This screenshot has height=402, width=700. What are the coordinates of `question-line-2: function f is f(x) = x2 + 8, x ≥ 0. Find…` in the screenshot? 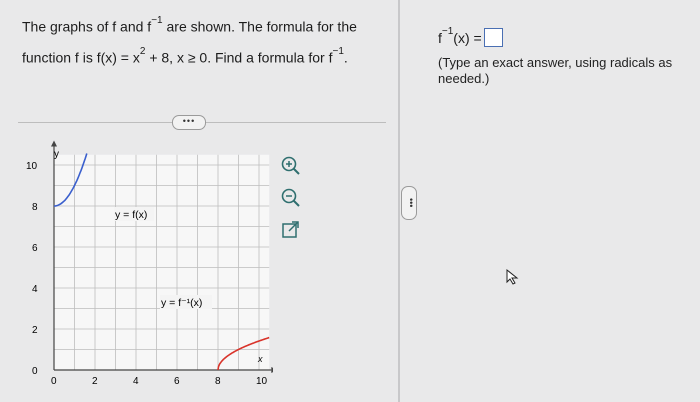 It's located at (185, 55).